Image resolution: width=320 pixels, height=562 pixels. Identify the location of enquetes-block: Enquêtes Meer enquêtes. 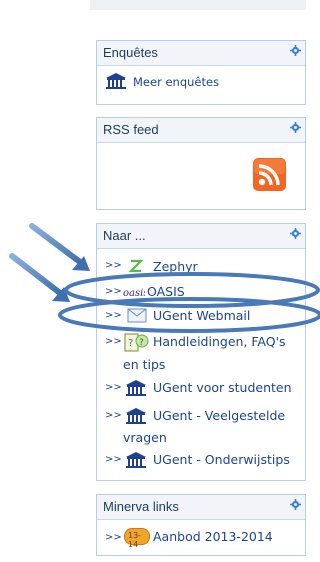
(201, 72).